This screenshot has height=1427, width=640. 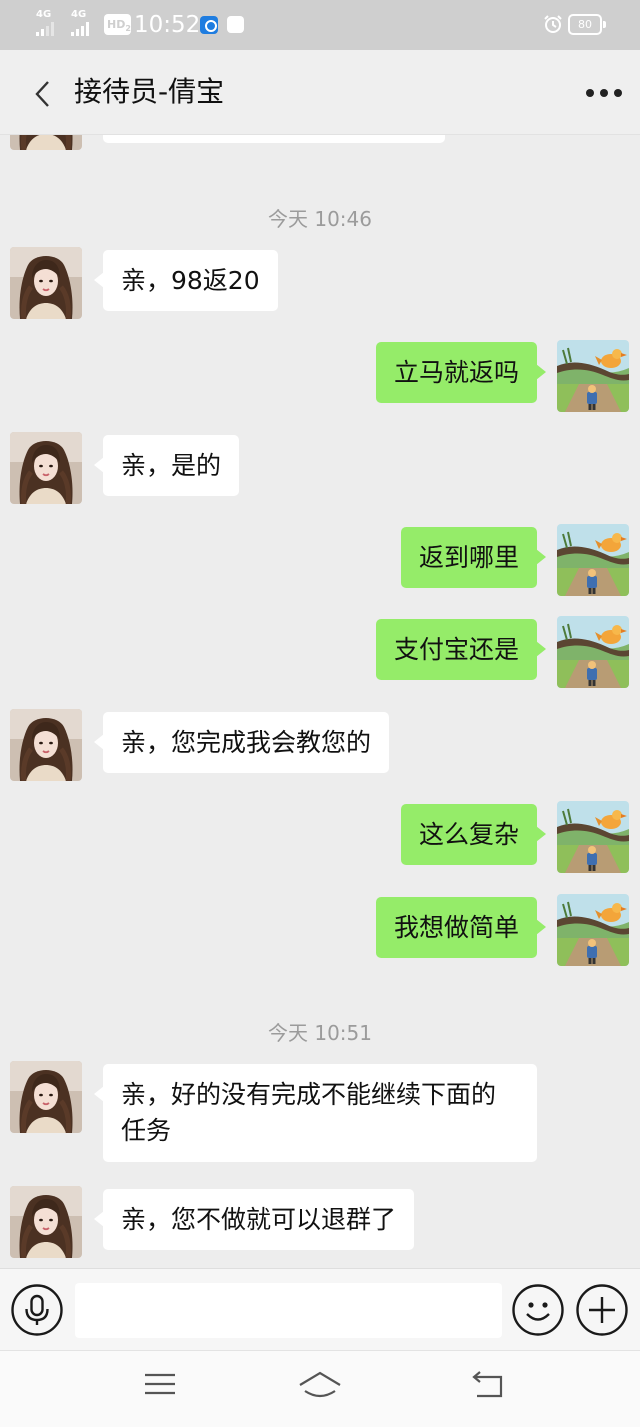 What do you see at coordinates (320, 1033) in the screenshot?
I see `timestamp: 今天 10:51` at bounding box center [320, 1033].